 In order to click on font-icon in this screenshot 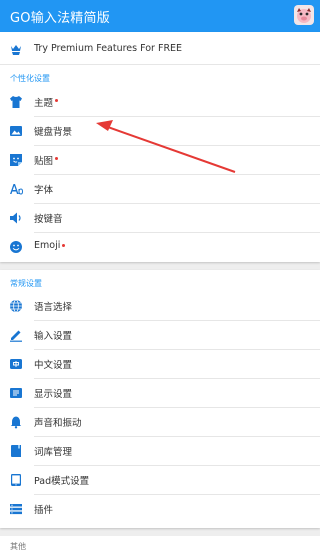, I will do `click(16, 189)`.